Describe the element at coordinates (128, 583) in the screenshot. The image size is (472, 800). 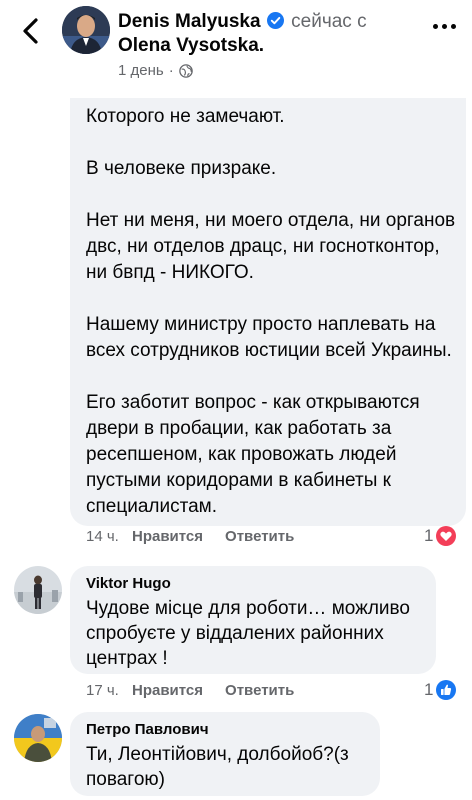
I see `comment-author: Viktor Hugo` at that location.